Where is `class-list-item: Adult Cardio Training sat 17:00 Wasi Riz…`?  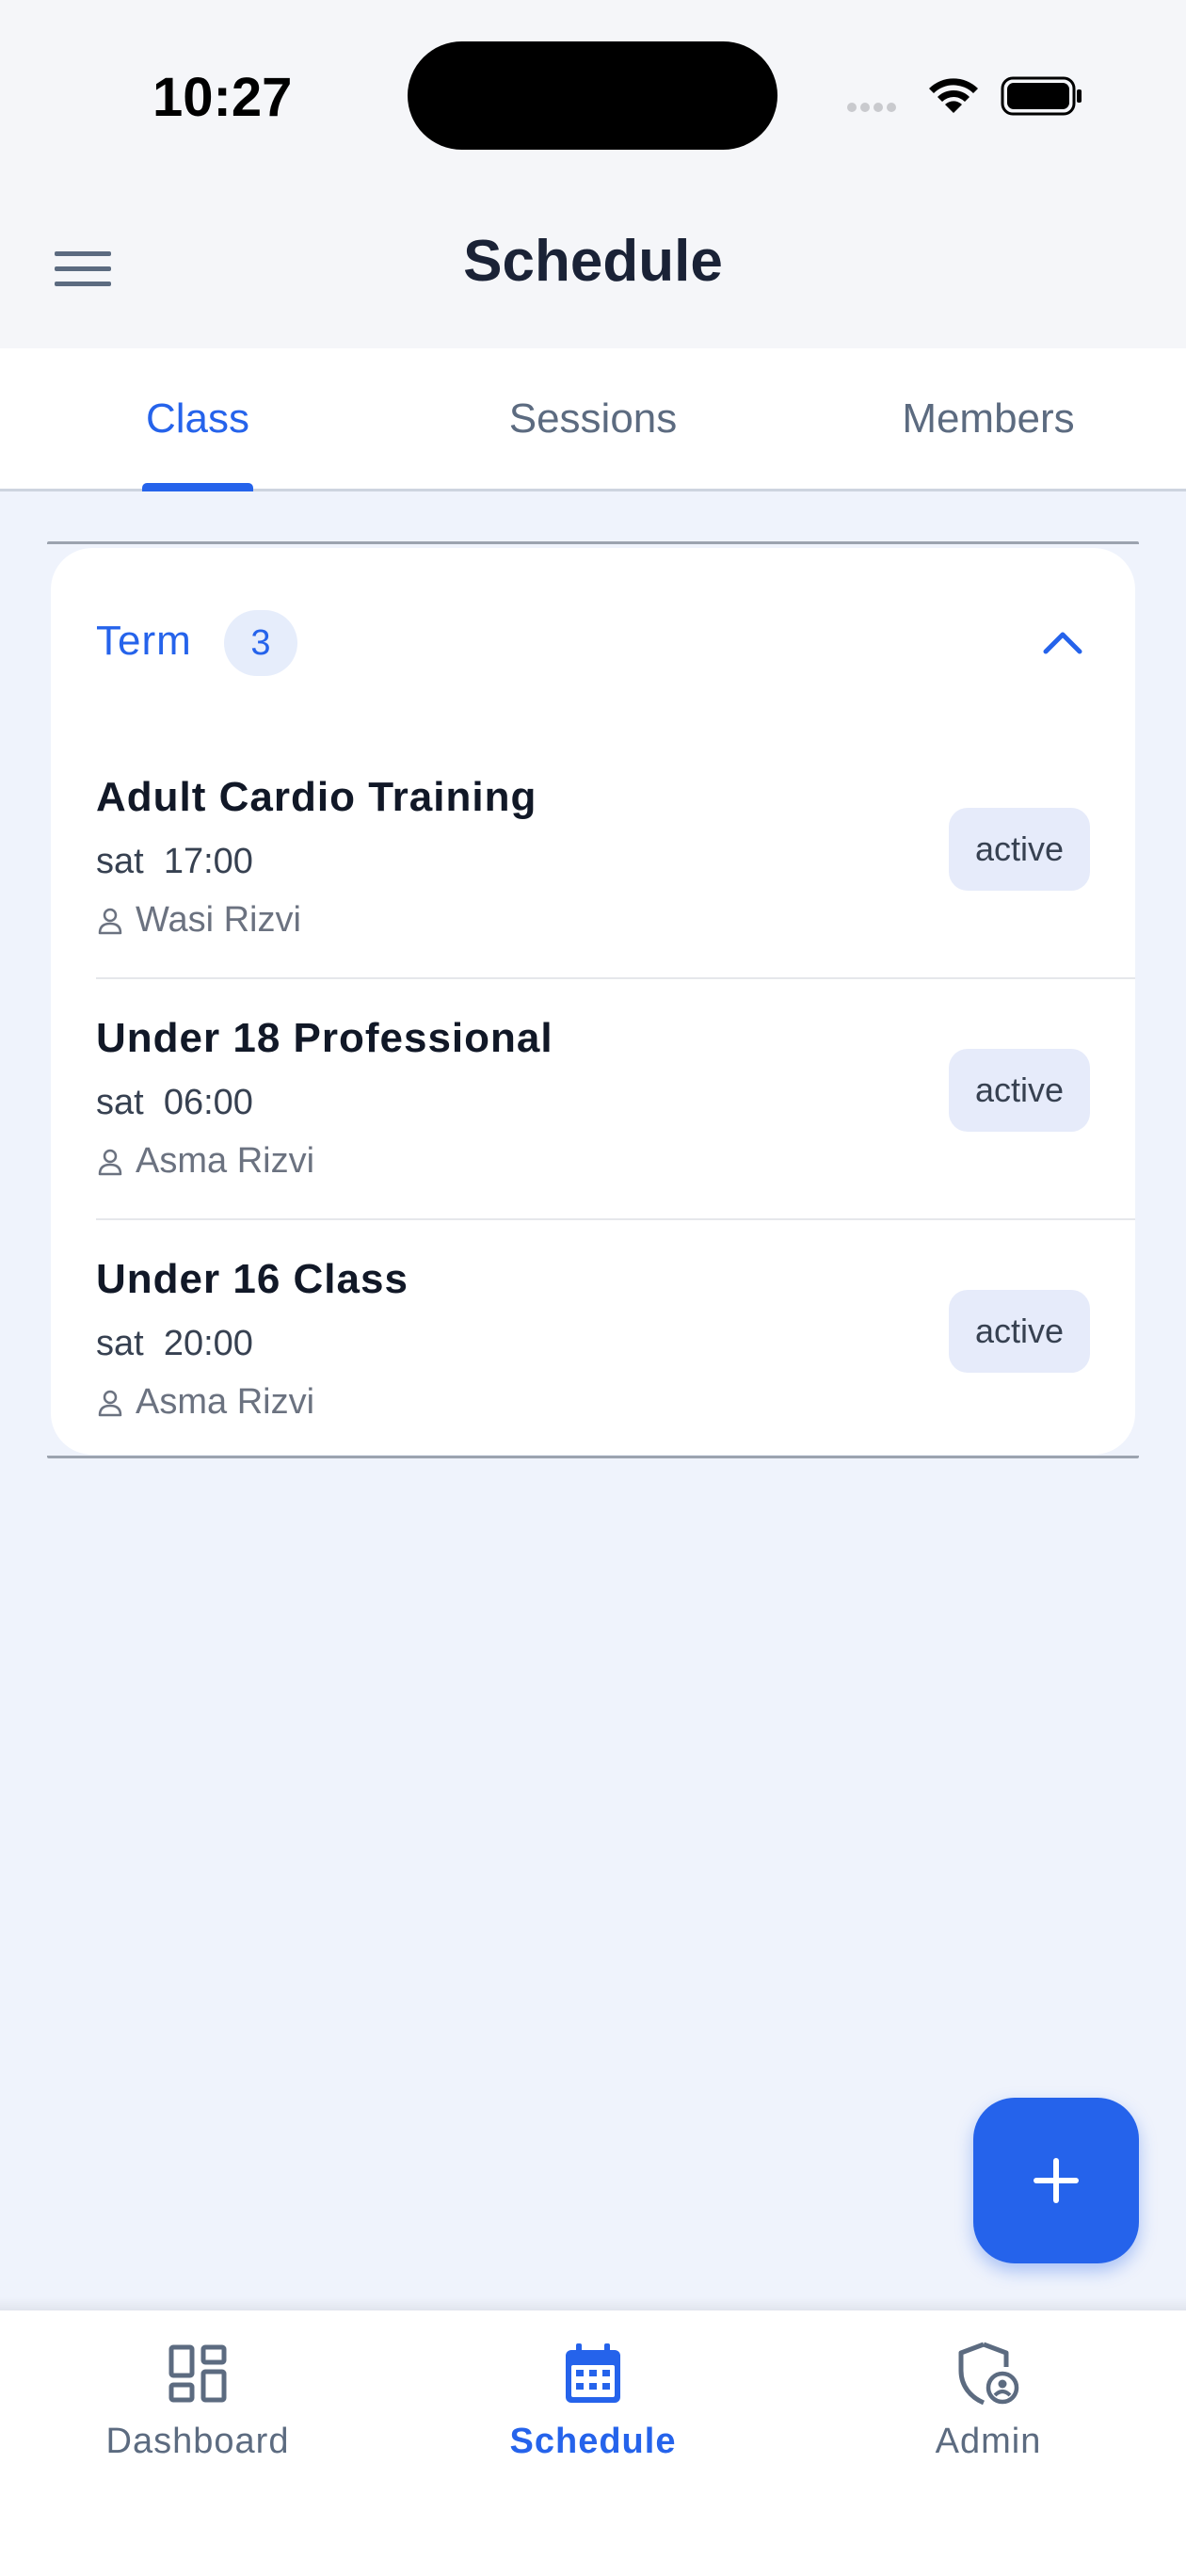
class-list-item: Adult Cardio Training sat 17:00 Wasi Riz… is located at coordinates (593, 856).